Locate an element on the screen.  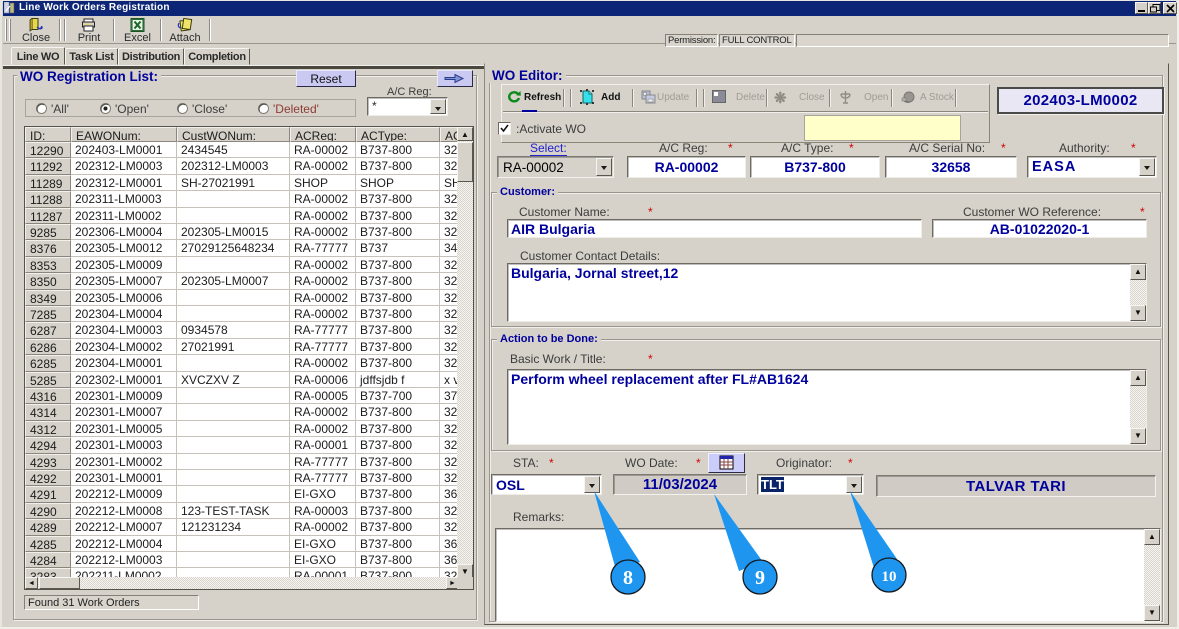
svg-text: 9 is located at coordinates (760, 578).